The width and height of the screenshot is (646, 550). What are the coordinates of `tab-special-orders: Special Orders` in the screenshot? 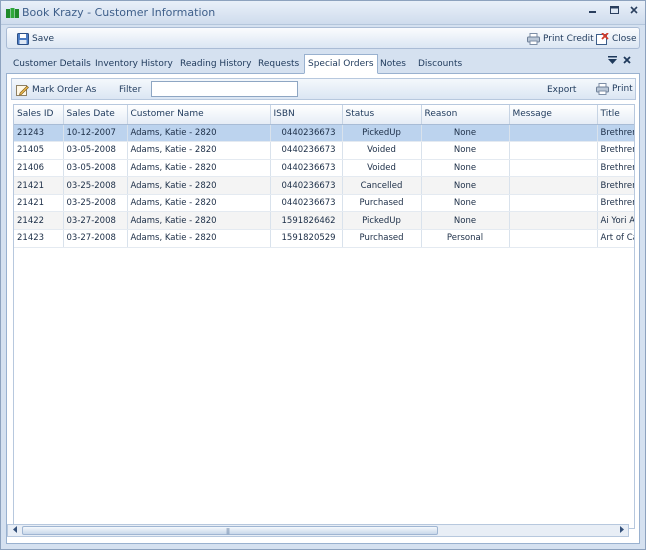 It's located at (341, 64).